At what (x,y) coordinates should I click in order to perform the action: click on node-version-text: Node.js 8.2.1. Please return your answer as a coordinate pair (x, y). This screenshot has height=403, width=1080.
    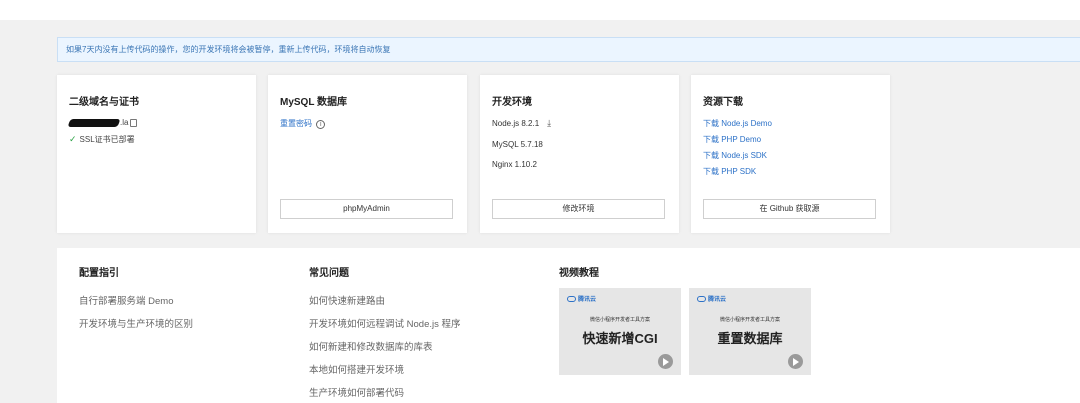
    Looking at the image, I should click on (516, 123).